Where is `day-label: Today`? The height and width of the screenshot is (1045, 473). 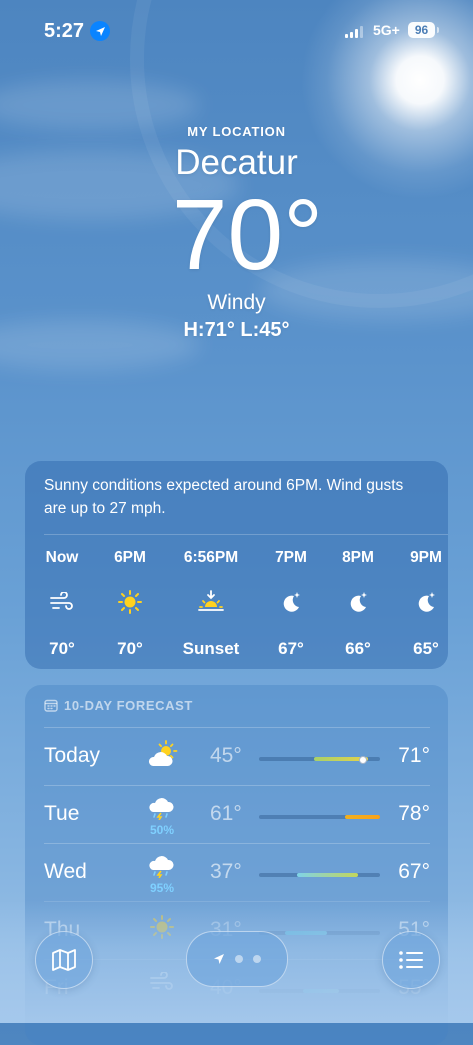
day-label: Today is located at coordinates (72, 755).